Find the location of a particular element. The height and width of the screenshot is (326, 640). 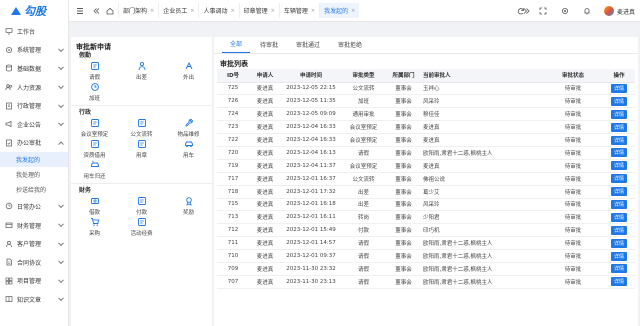

apply-car: 用车 is located at coordinates (188, 149).